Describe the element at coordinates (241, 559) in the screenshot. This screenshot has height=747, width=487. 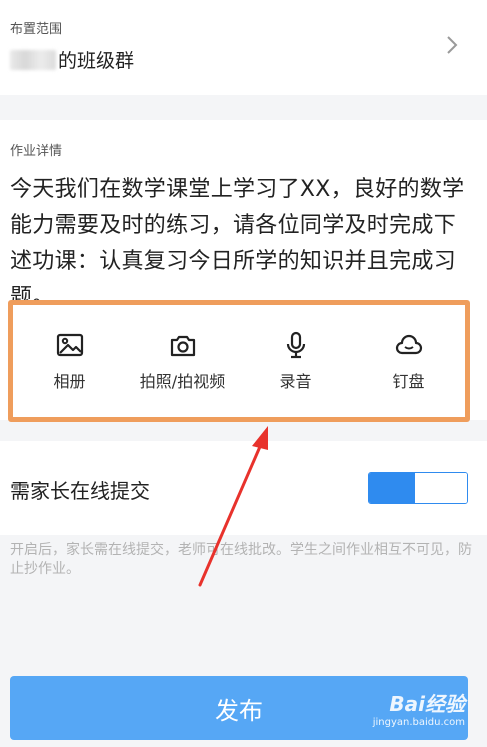
I see `hint-text: 开启后，家长需在线提交，老师可在线批改。学生之间作业相互不可见，防止抄作业。` at that location.